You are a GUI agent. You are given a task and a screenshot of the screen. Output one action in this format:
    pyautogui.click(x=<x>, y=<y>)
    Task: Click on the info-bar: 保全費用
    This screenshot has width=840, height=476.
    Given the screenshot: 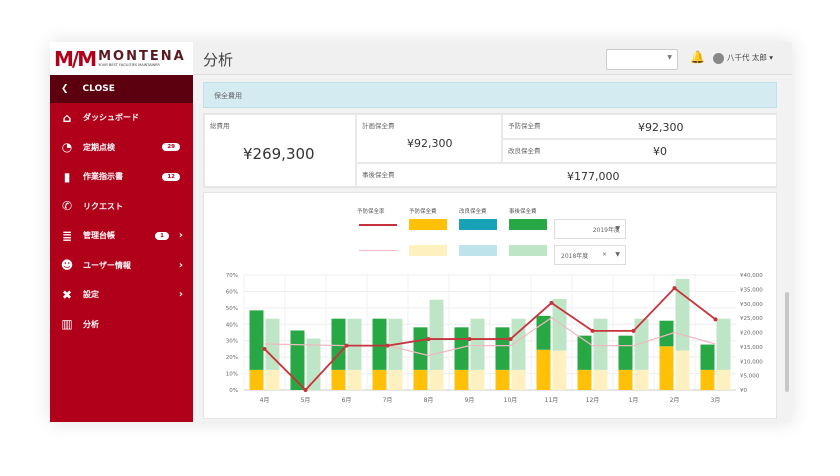 What is the action you would take?
    pyautogui.click(x=490, y=95)
    